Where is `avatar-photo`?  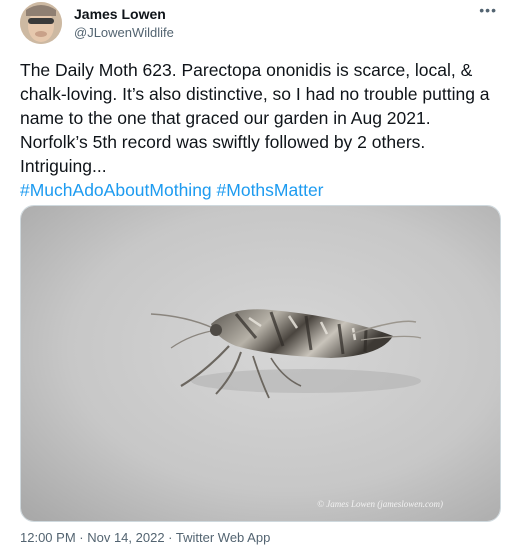
avatar-photo is located at coordinates (41, 23).